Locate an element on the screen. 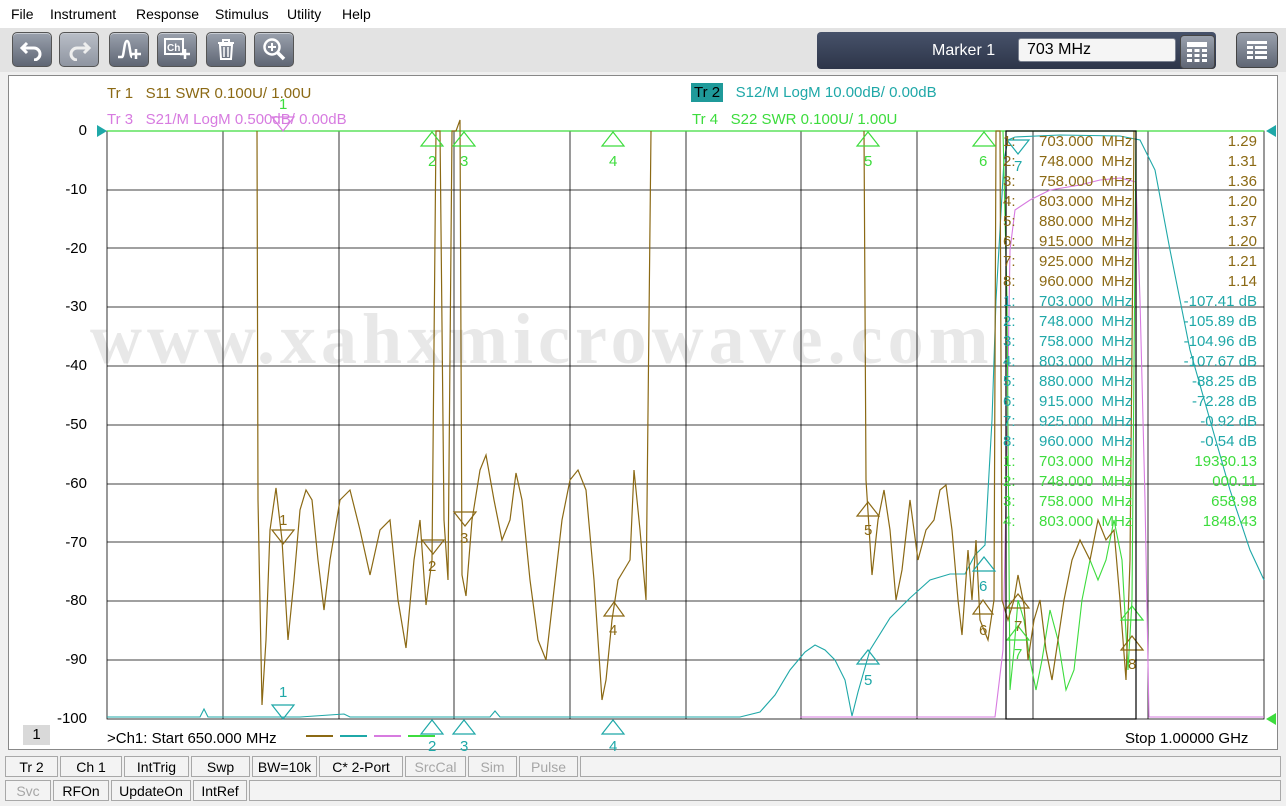 This screenshot has width=1286, height=806. marker-label-tr2-5: 5 is located at coordinates (868, 680).